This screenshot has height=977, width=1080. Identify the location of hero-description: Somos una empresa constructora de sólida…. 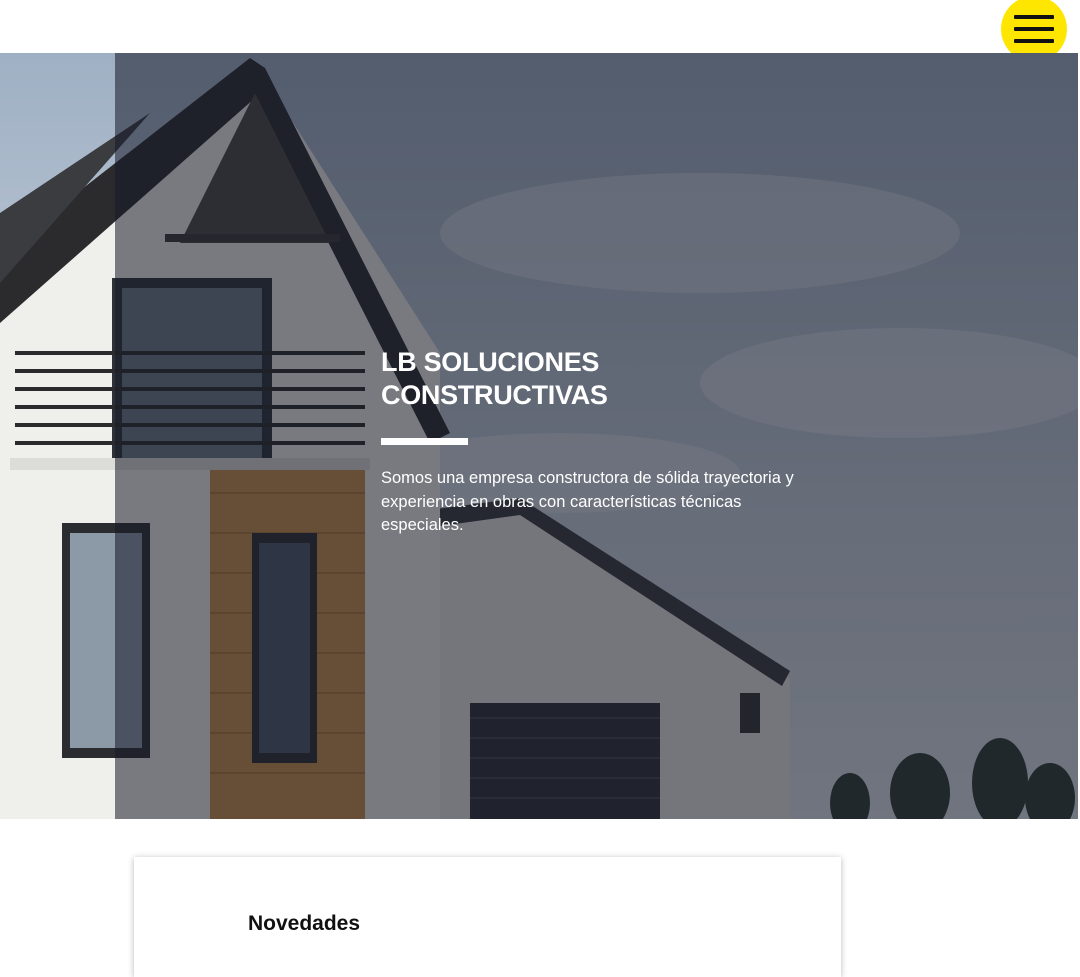
(587, 501).